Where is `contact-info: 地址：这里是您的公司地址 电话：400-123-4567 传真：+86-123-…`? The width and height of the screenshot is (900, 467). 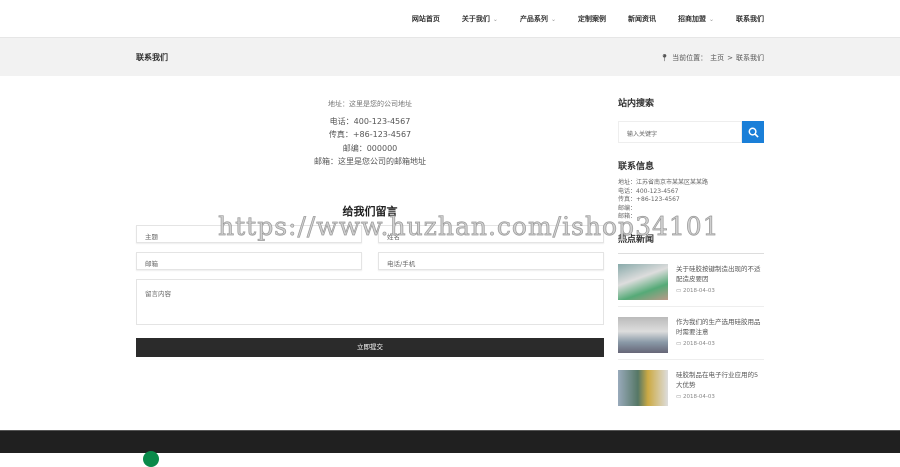 contact-info: 地址：这里是您的公司地址 电话：400-123-4567 传真：+86-123-… is located at coordinates (370, 133).